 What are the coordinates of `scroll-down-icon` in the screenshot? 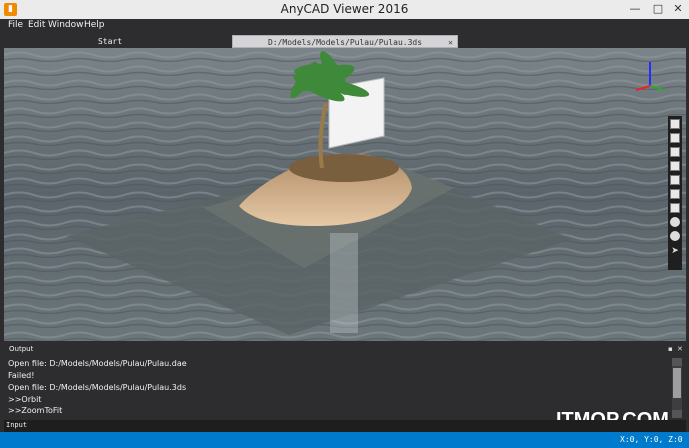 It's located at (677, 414).